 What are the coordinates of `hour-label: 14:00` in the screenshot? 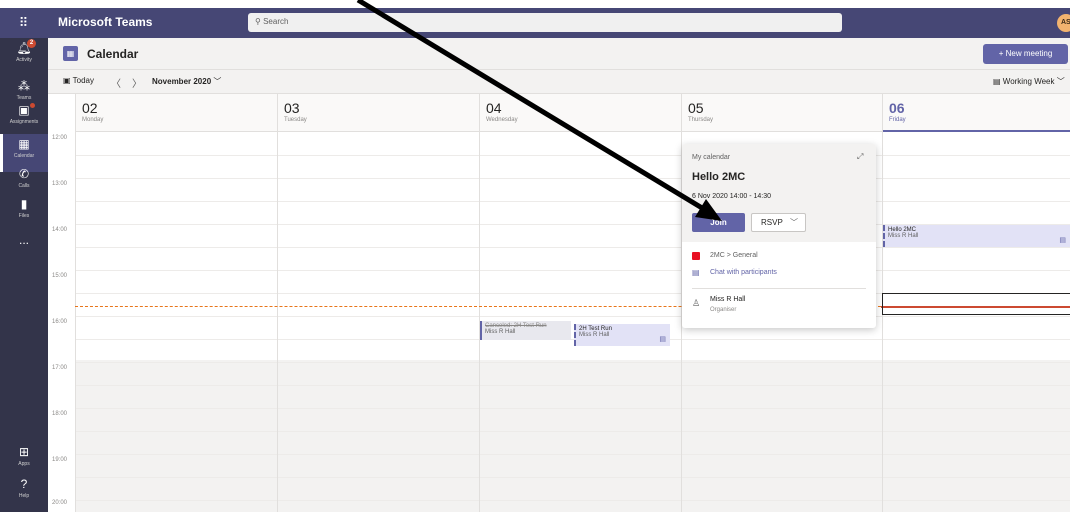 It's located at (60, 230).